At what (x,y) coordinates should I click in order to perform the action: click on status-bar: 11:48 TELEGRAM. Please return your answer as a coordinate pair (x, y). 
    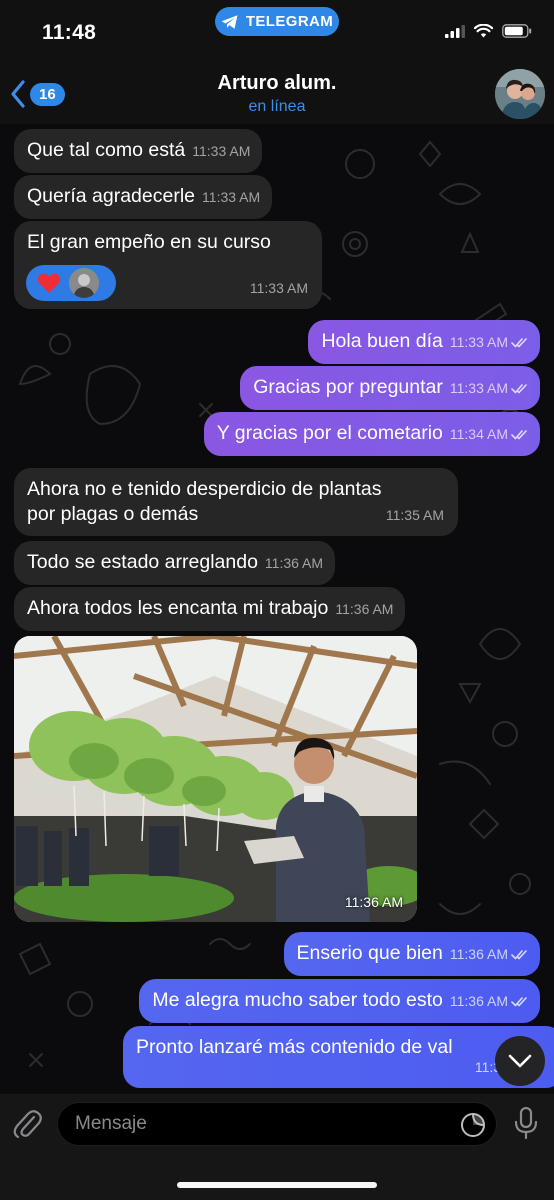
    Looking at the image, I should click on (277, 32).